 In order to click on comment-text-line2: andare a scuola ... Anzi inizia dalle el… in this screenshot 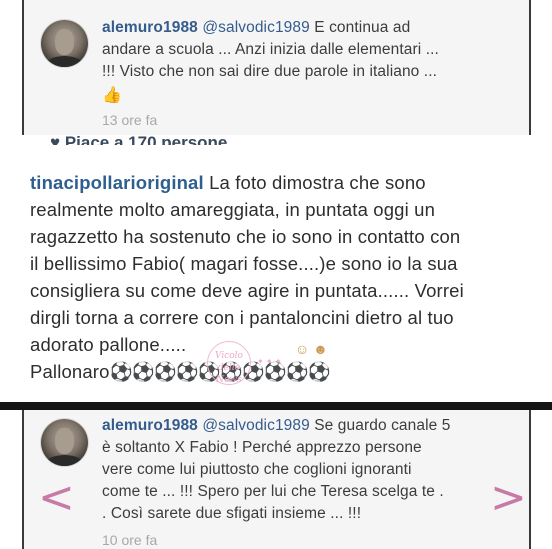, I will do `click(270, 49)`.